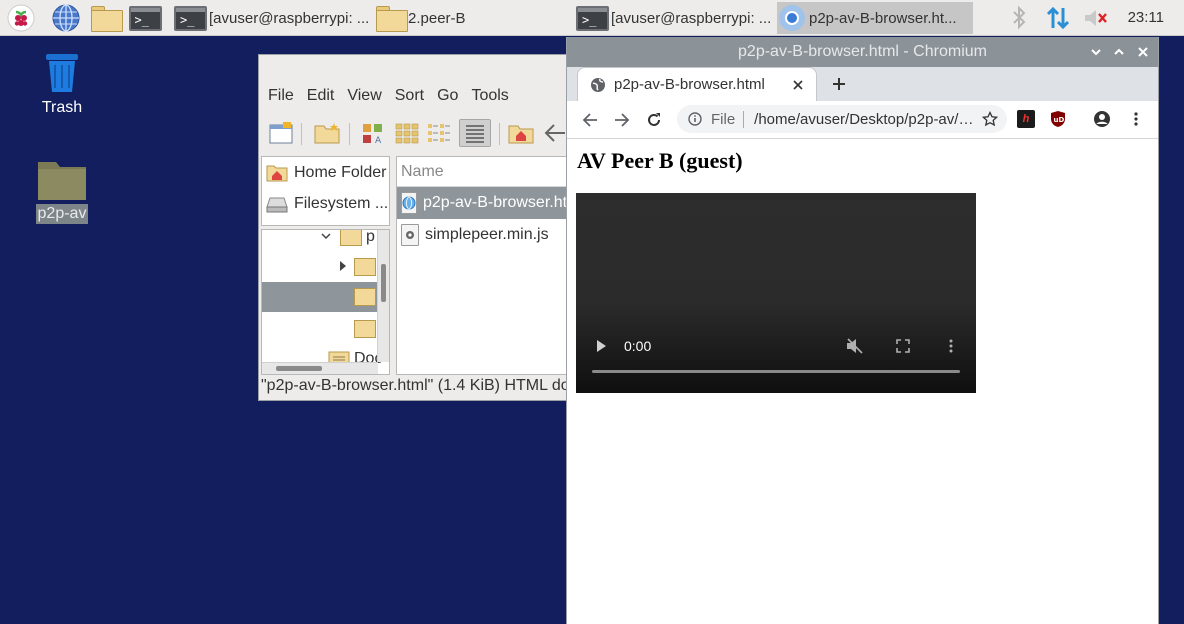 The width and height of the screenshot is (1184, 624). I want to click on browser-tab: p2p-av-B-browser.html, so click(697, 84).